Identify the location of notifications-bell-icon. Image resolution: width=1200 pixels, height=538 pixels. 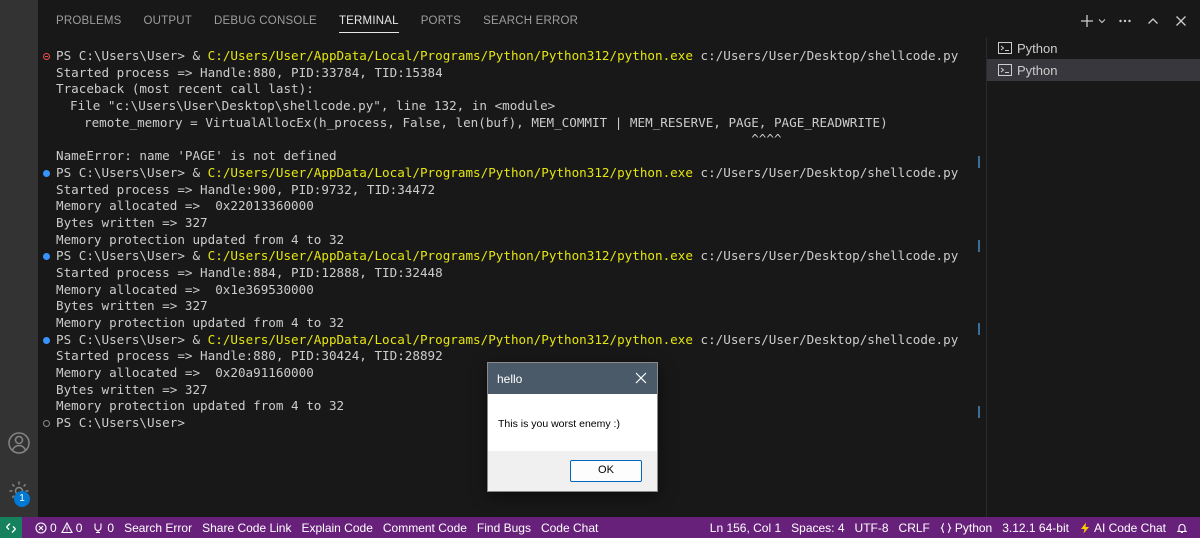
(1183, 527).